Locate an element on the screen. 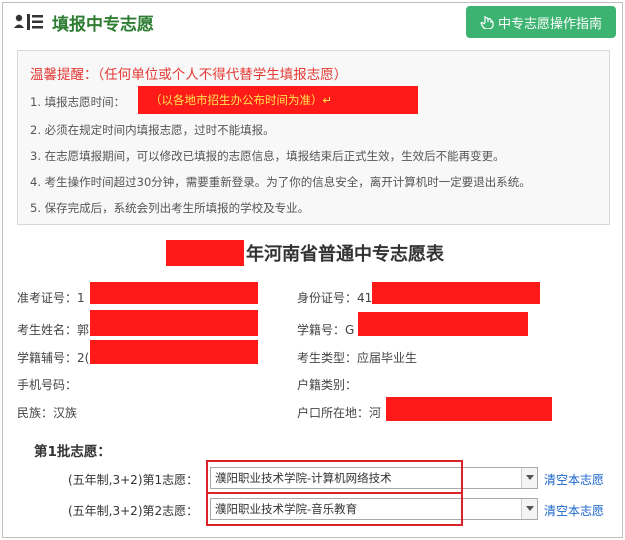 This screenshot has width=625, height=540. clear-choice-2-link: 清空本志愿 is located at coordinates (574, 510).